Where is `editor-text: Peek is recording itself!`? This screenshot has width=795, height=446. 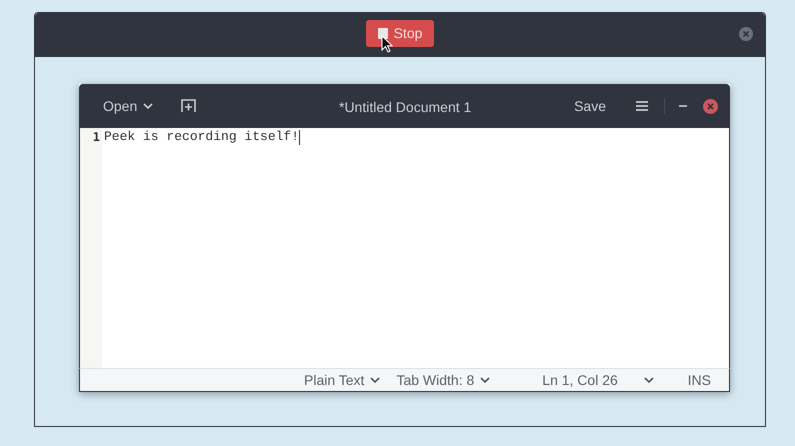
editor-text: Peek is recording itself! is located at coordinates (202, 137).